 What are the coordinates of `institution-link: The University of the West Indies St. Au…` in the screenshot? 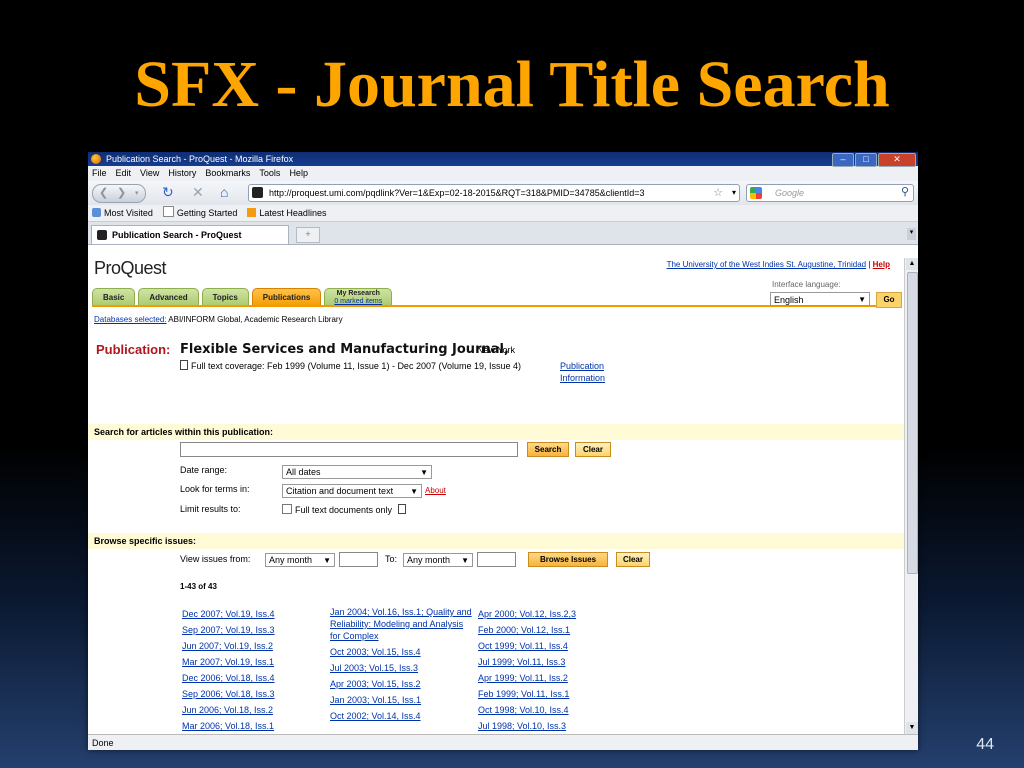 It's located at (767, 264).